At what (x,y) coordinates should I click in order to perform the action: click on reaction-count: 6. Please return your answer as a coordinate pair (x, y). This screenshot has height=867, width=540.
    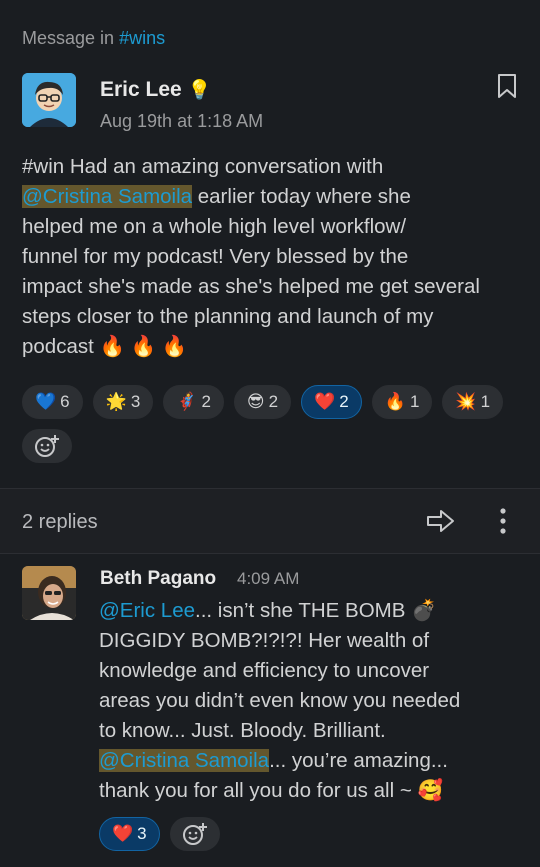
    Looking at the image, I should click on (65, 401).